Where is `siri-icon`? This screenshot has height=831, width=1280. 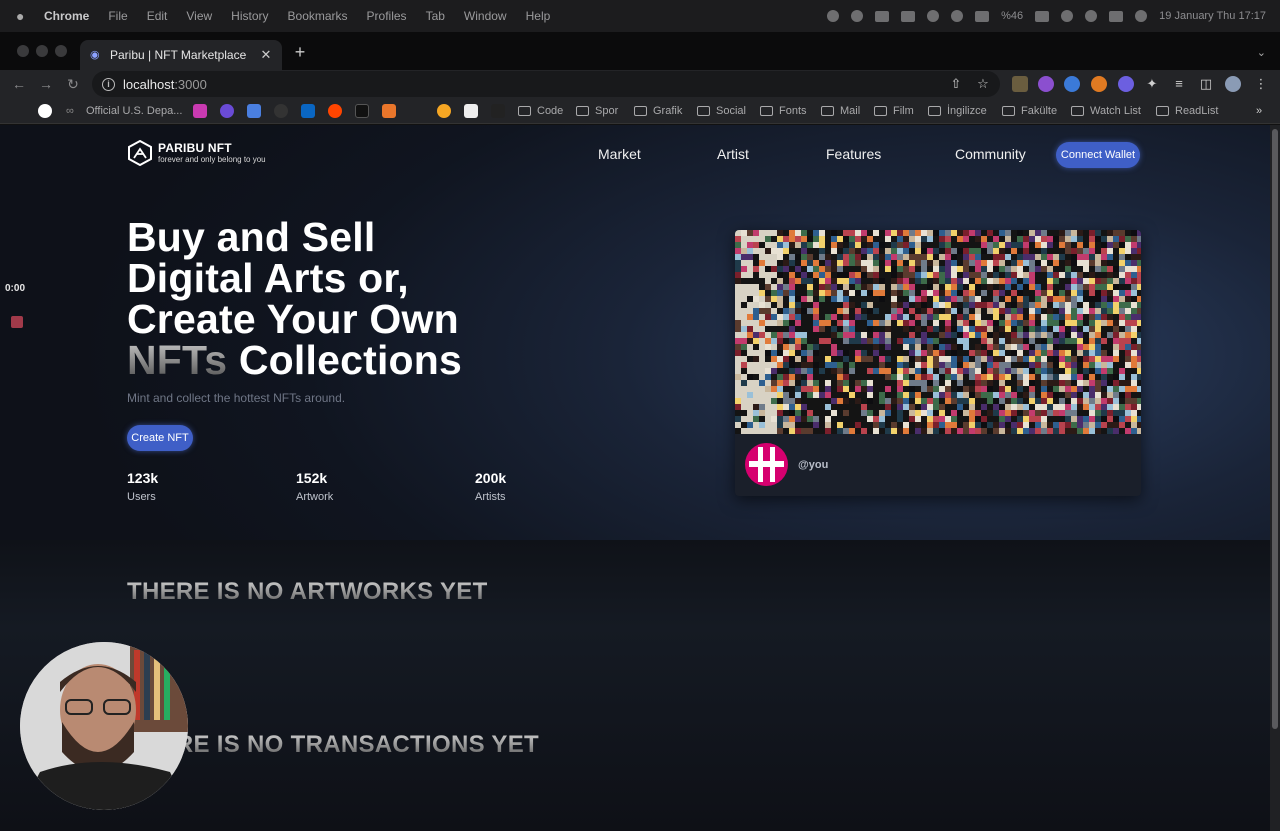 siri-icon is located at coordinates (1141, 16).